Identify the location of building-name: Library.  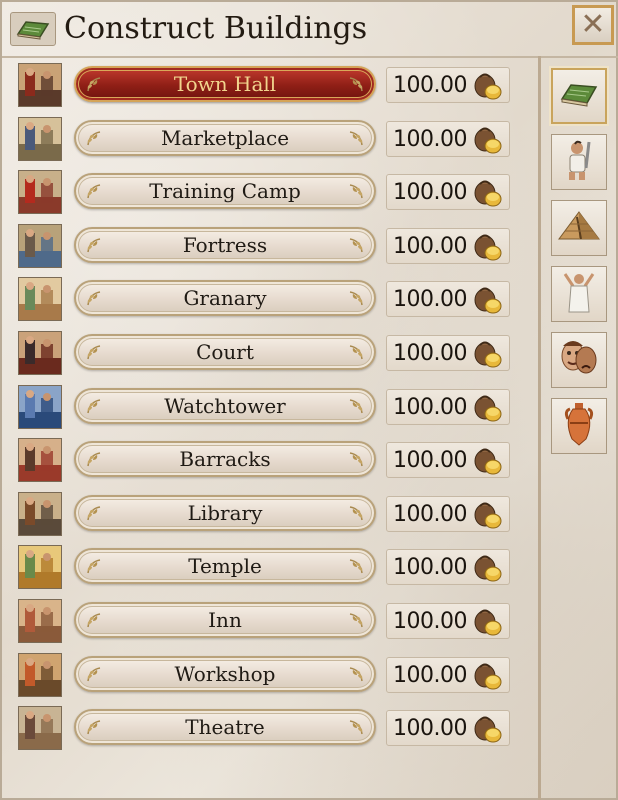
(225, 512).